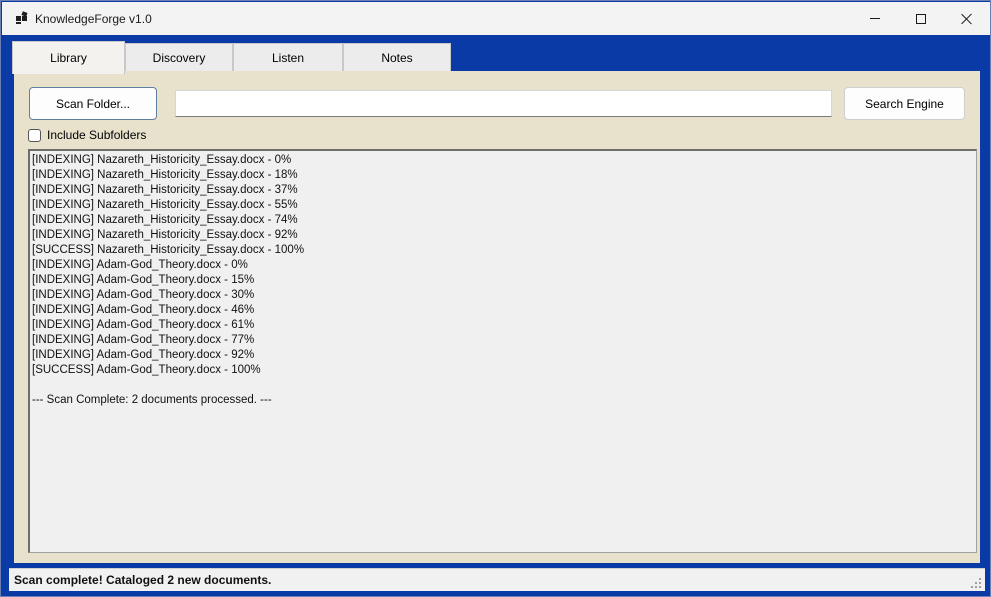  I want to click on minimize-icon, so click(875, 18).